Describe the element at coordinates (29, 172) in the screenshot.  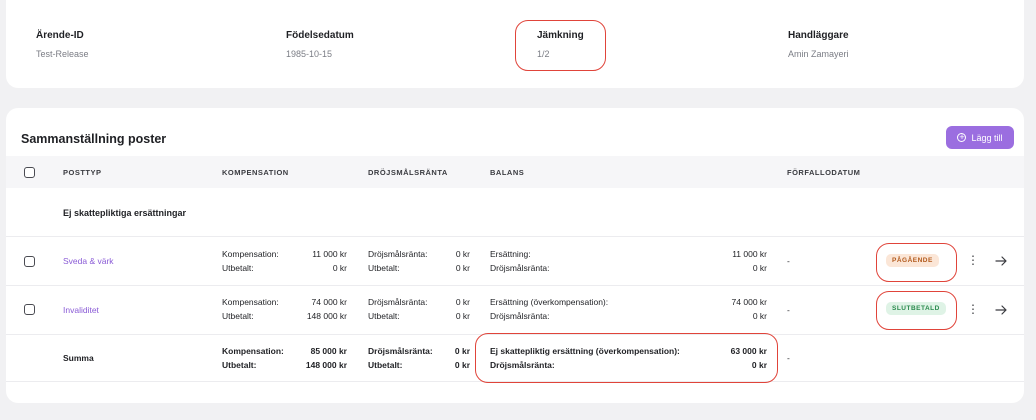
I see `select-all-checkbox` at that location.